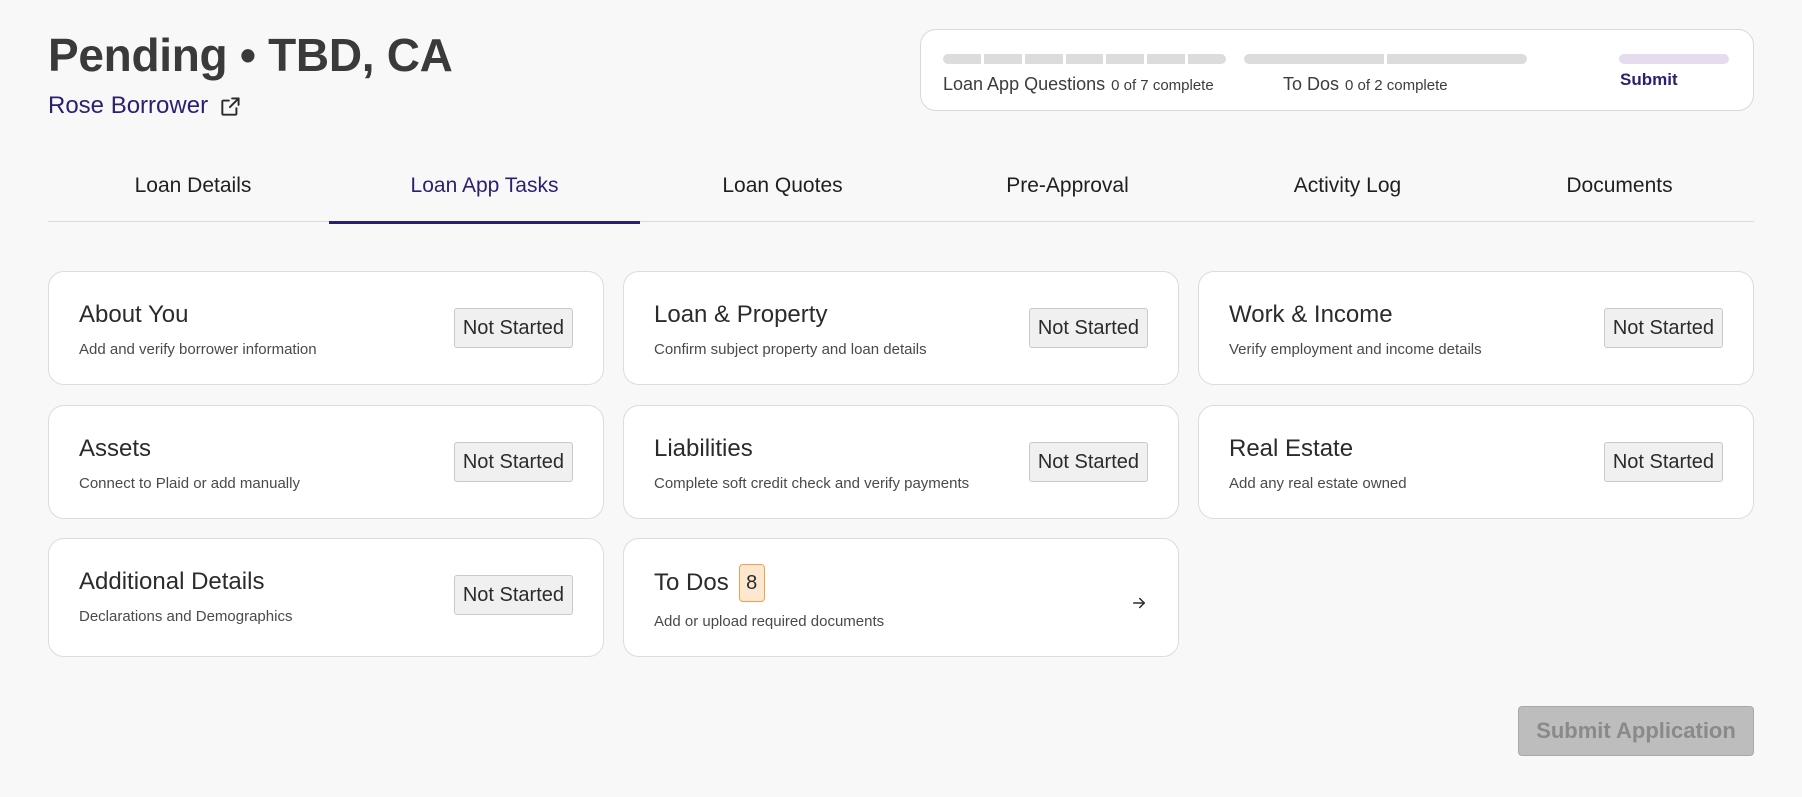  Describe the element at coordinates (193, 186) in the screenshot. I see `tab-loan-details: Loan Details` at that location.